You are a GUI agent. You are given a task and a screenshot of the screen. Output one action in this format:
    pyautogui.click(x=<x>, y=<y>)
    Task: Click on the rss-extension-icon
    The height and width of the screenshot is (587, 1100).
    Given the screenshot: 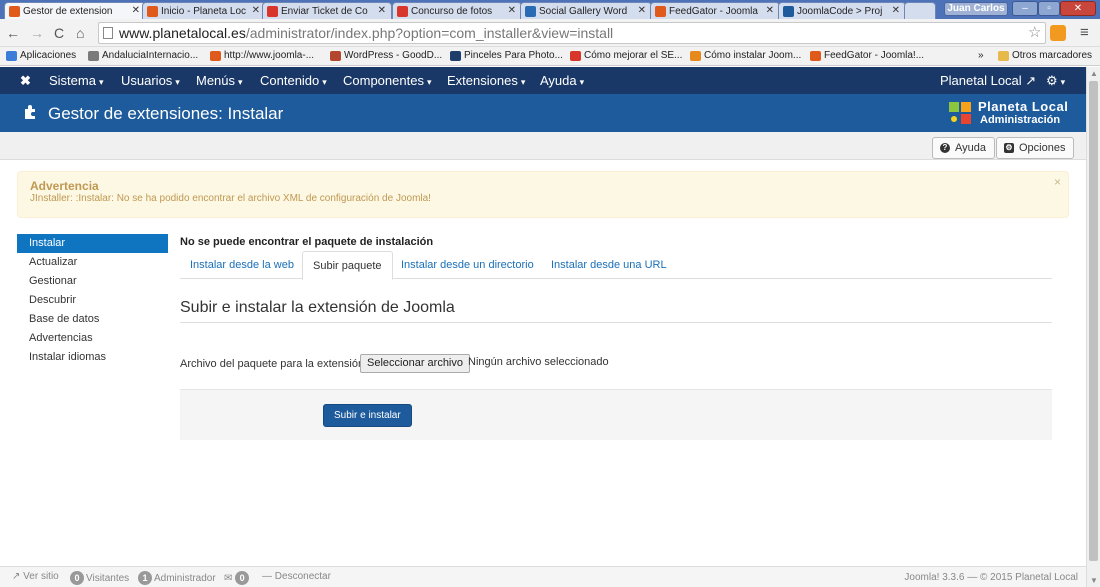 What is the action you would take?
    pyautogui.click(x=1058, y=33)
    